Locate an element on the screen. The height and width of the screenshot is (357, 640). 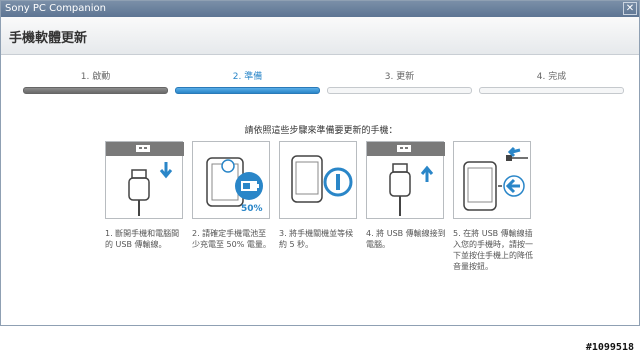
phone-power-icon is located at coordinates (322, 179).